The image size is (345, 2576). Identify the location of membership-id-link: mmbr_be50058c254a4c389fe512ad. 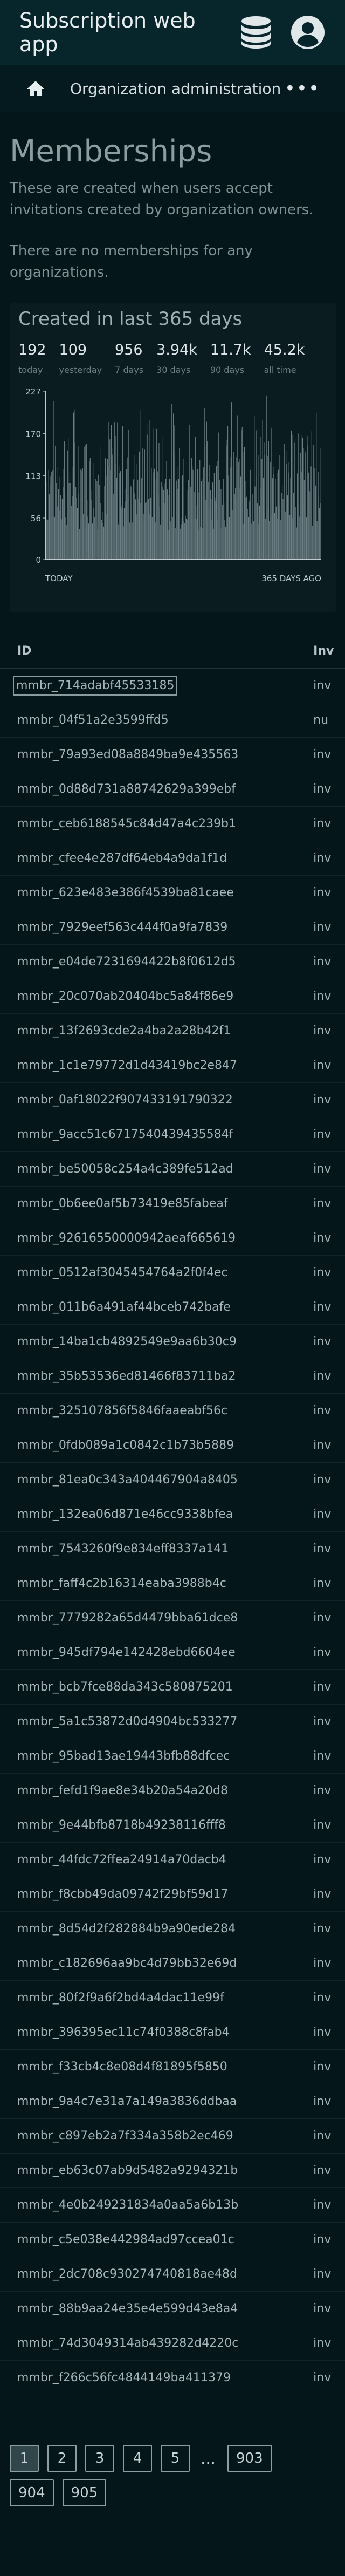
(125, 1169).